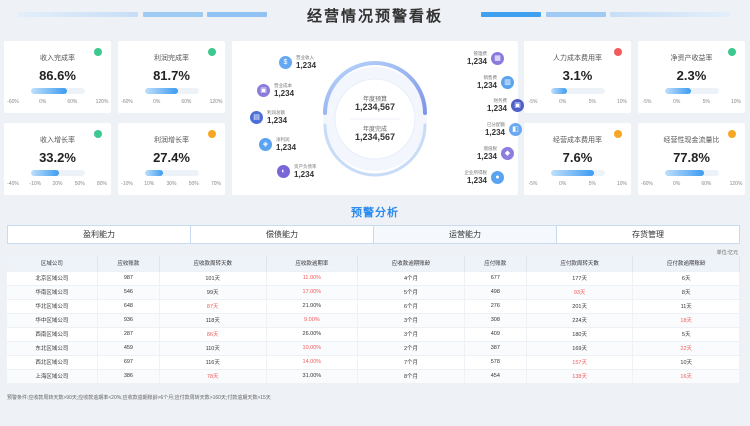  Describe the element at coordinates (282, 234) in the screenshot. I see `tab-solvency: 偿债能力` at that location.